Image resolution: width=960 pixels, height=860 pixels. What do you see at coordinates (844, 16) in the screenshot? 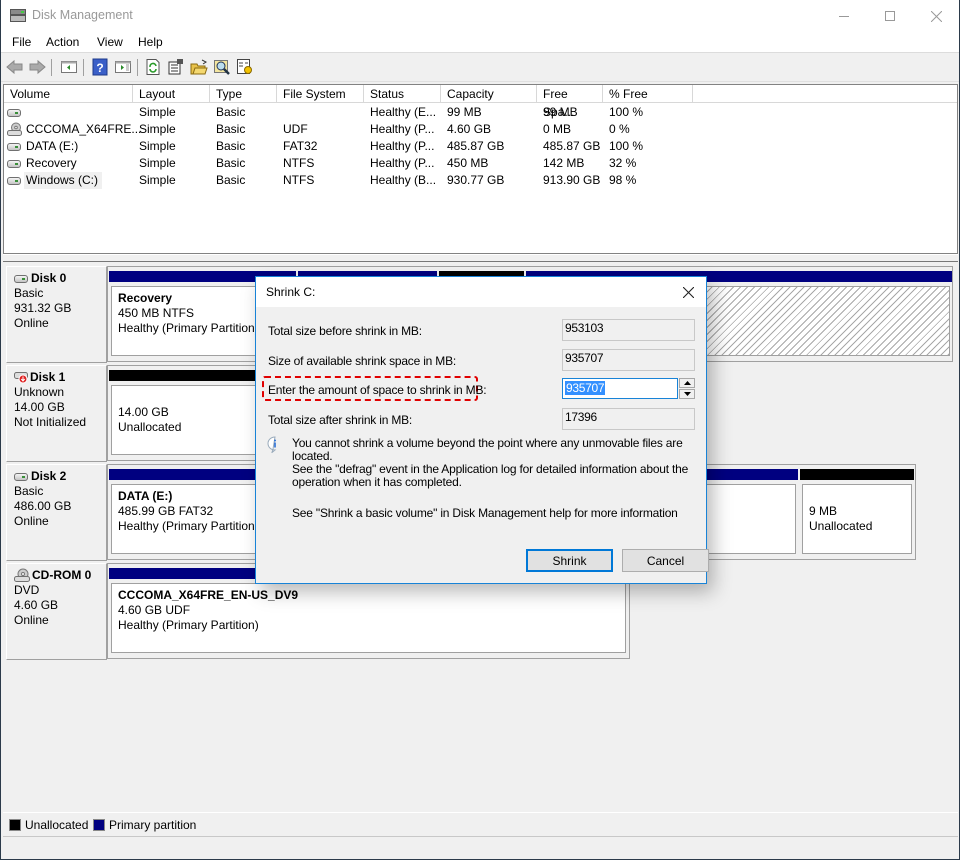
I see `minimize-button` at bounding box center [844, 16].